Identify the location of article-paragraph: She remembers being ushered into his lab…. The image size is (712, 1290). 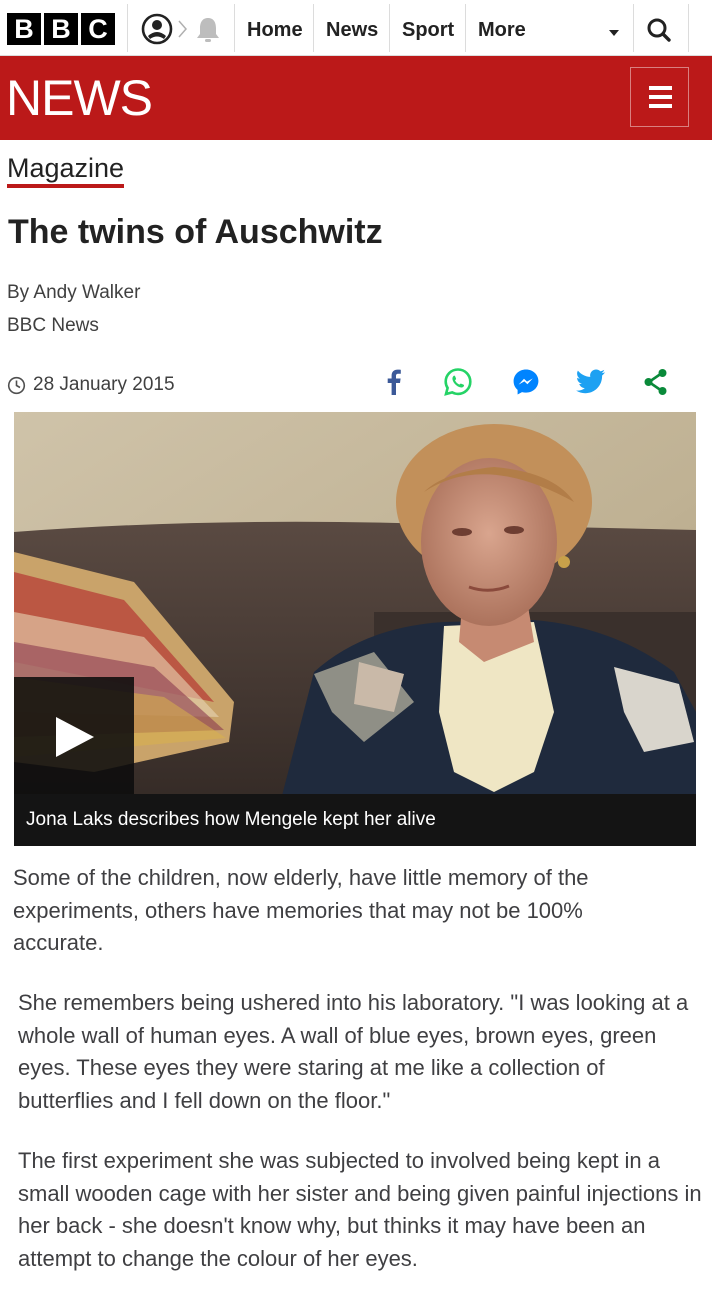
(353, 1051).